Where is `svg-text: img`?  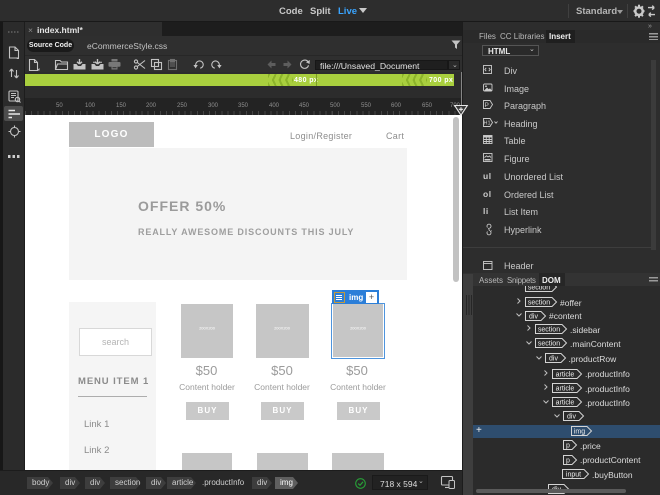
svg-text: img is located at coordinates (579, 431).